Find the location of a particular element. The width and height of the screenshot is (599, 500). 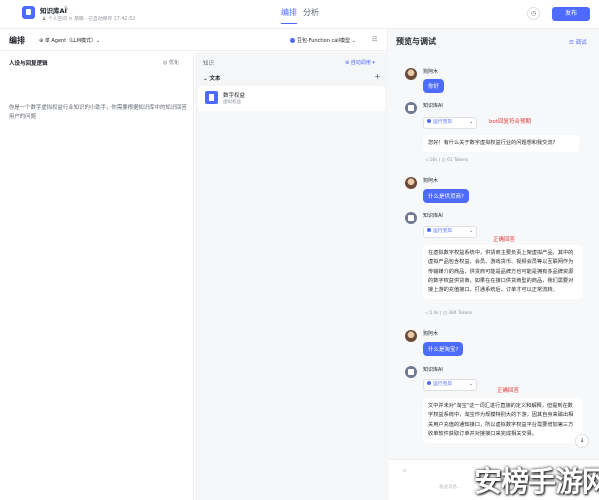

document-icon is located at coordinates (211, 97).